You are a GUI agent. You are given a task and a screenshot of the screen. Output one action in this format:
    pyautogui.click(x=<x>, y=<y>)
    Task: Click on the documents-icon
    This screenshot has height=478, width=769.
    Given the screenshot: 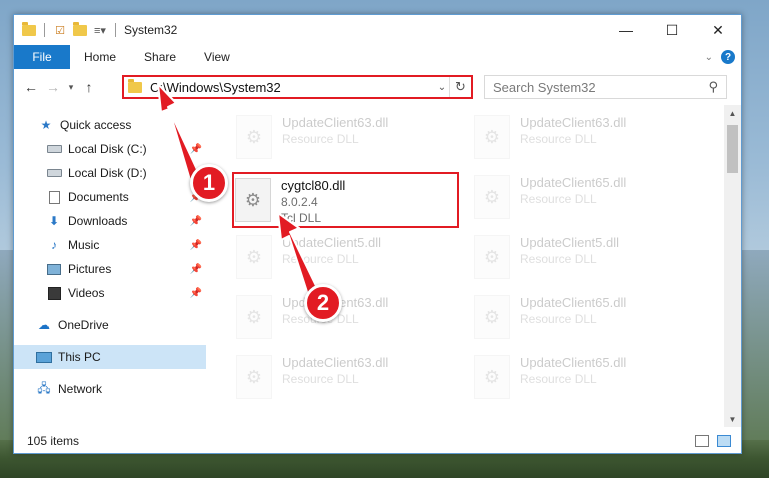 What is the action you would take?
    pyautogui.click(x=54, y=197)
    